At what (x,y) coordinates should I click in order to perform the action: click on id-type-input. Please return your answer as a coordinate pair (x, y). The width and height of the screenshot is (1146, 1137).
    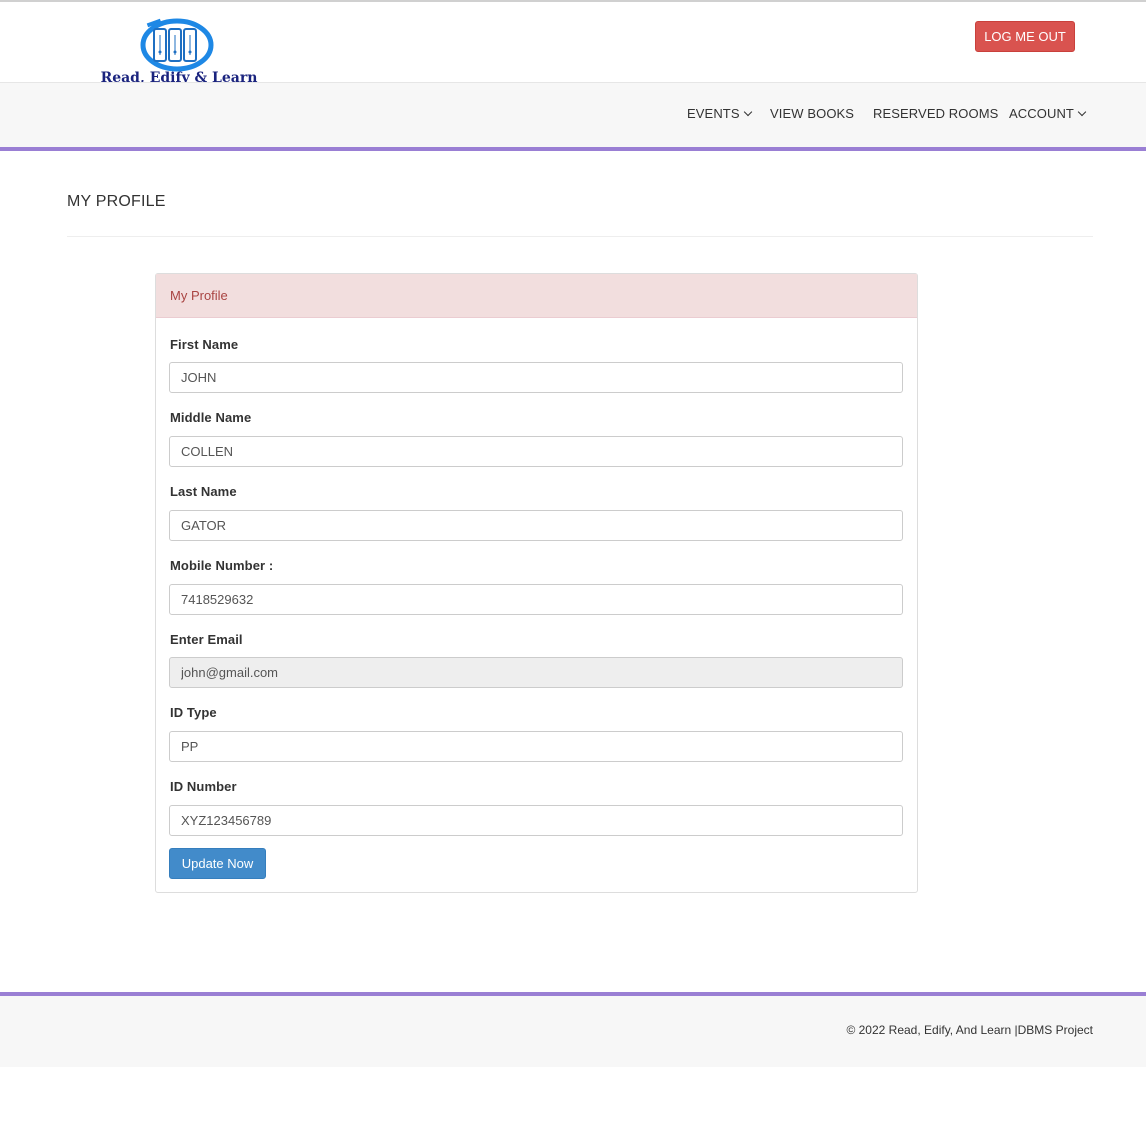
    Looking at the image, I should click on (536, 746).